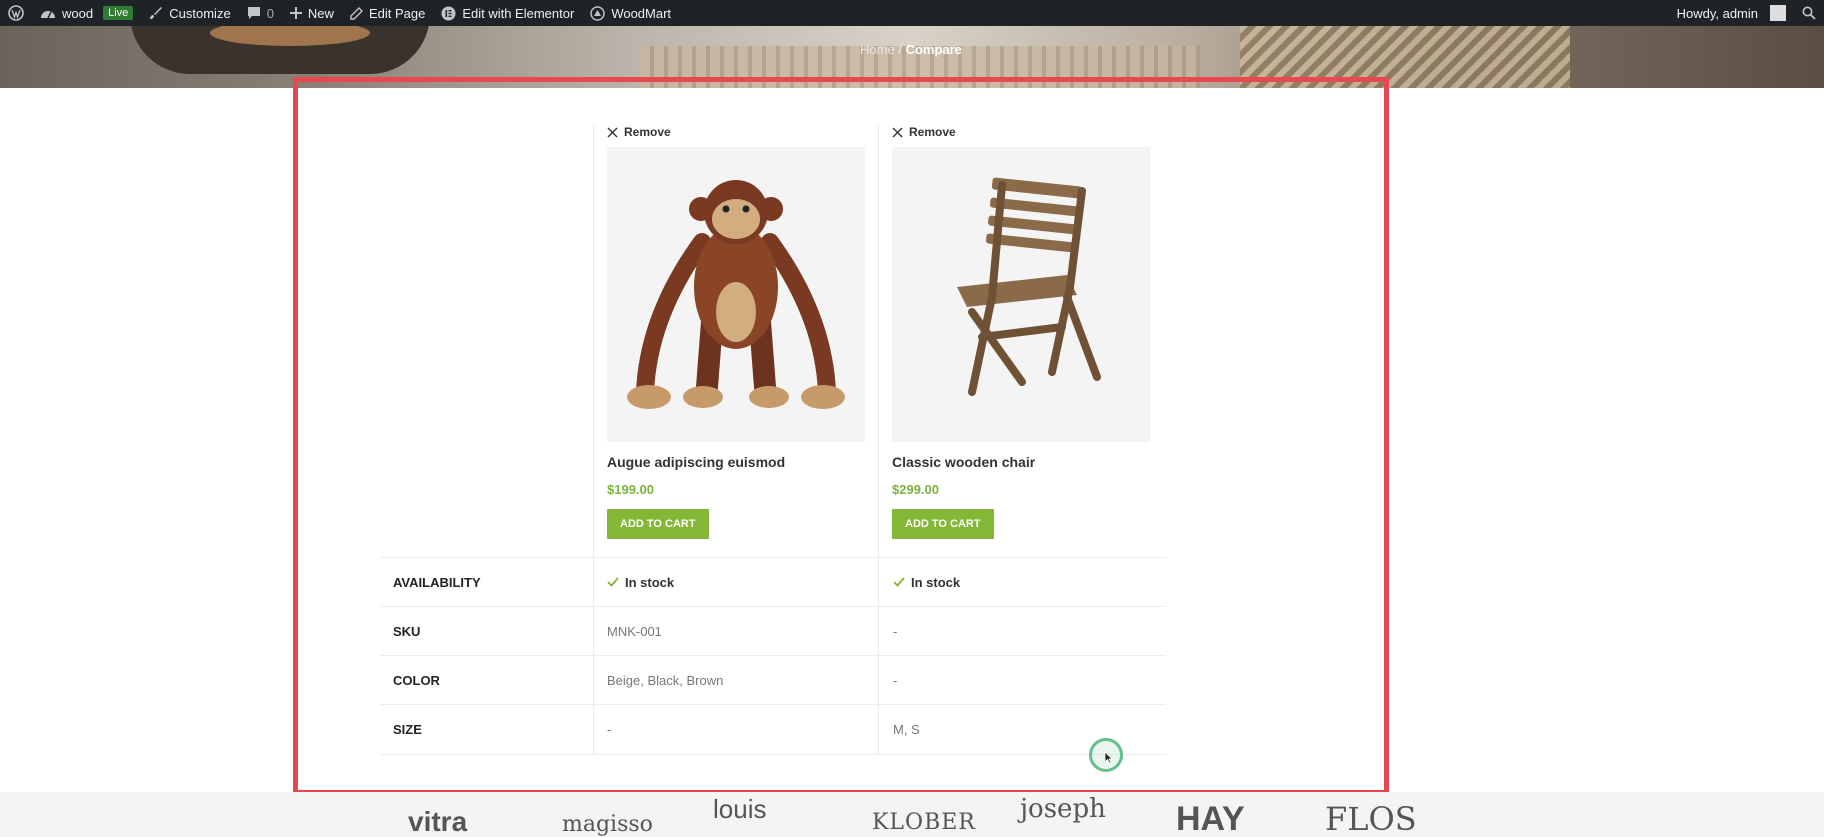 This screenshot has height=837, width=1824. I want to click on wordpress-logo-menu, so click(16, 13).